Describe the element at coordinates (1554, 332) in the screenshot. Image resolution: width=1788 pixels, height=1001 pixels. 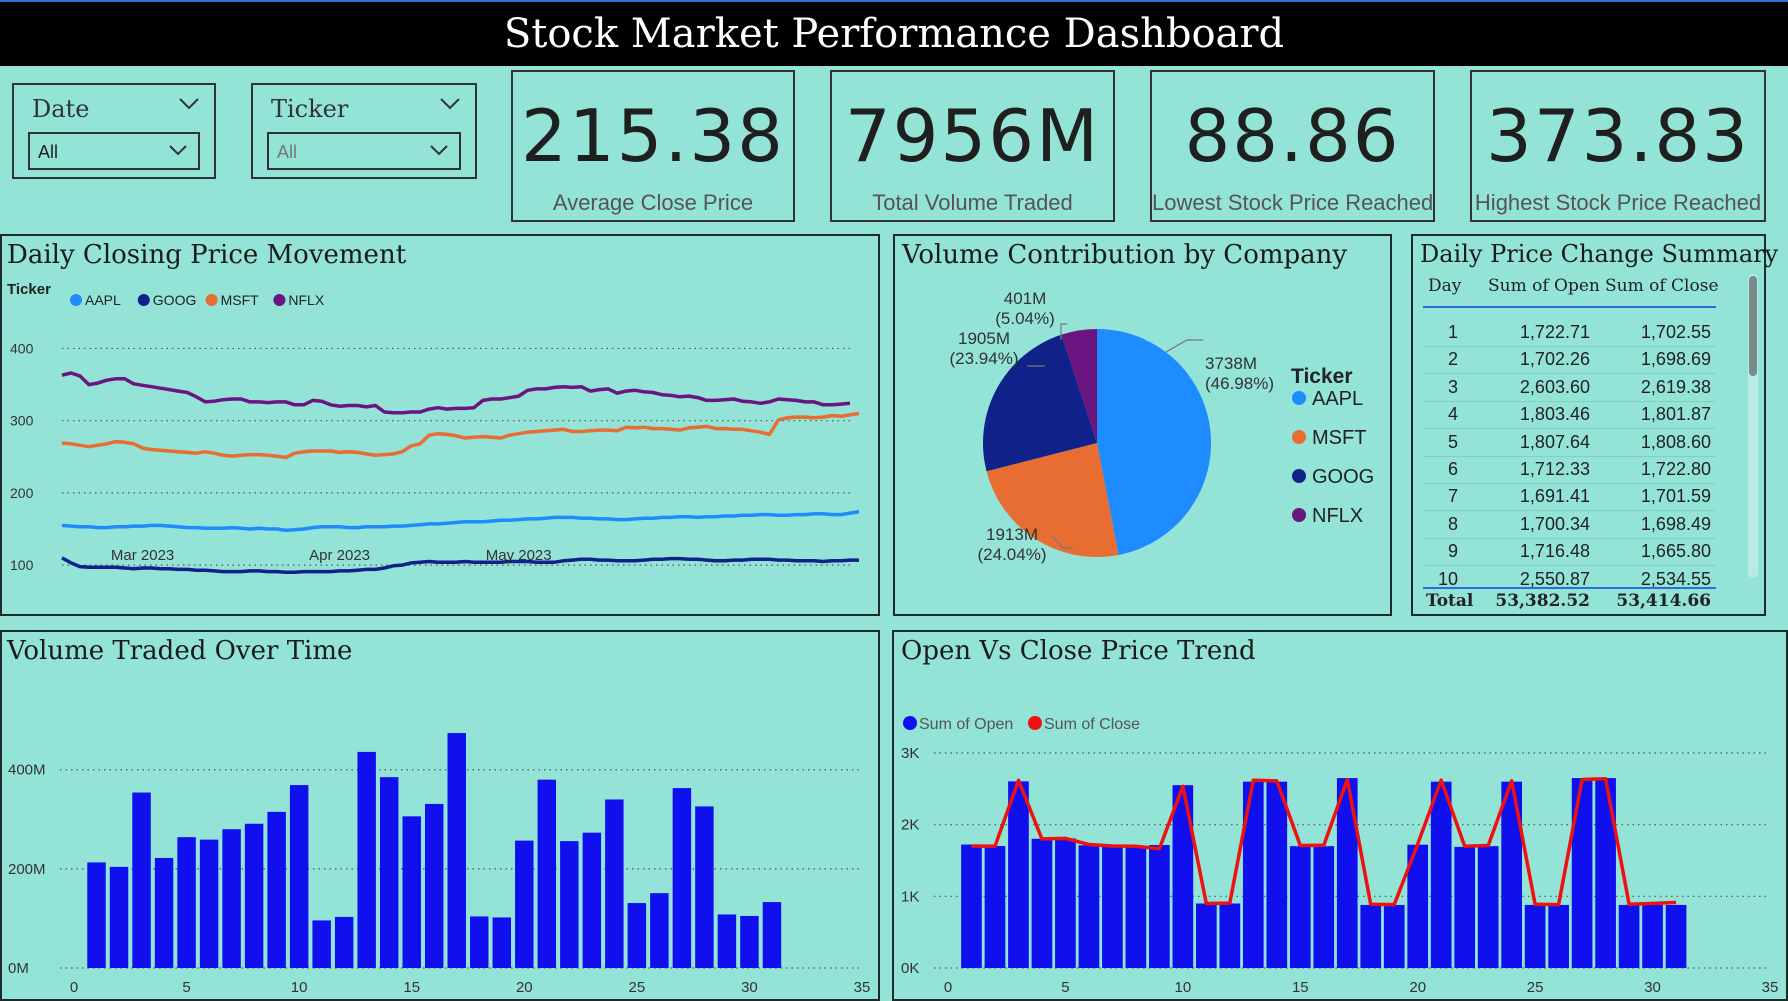
I see `table-cell: 1,722.71` at that location.